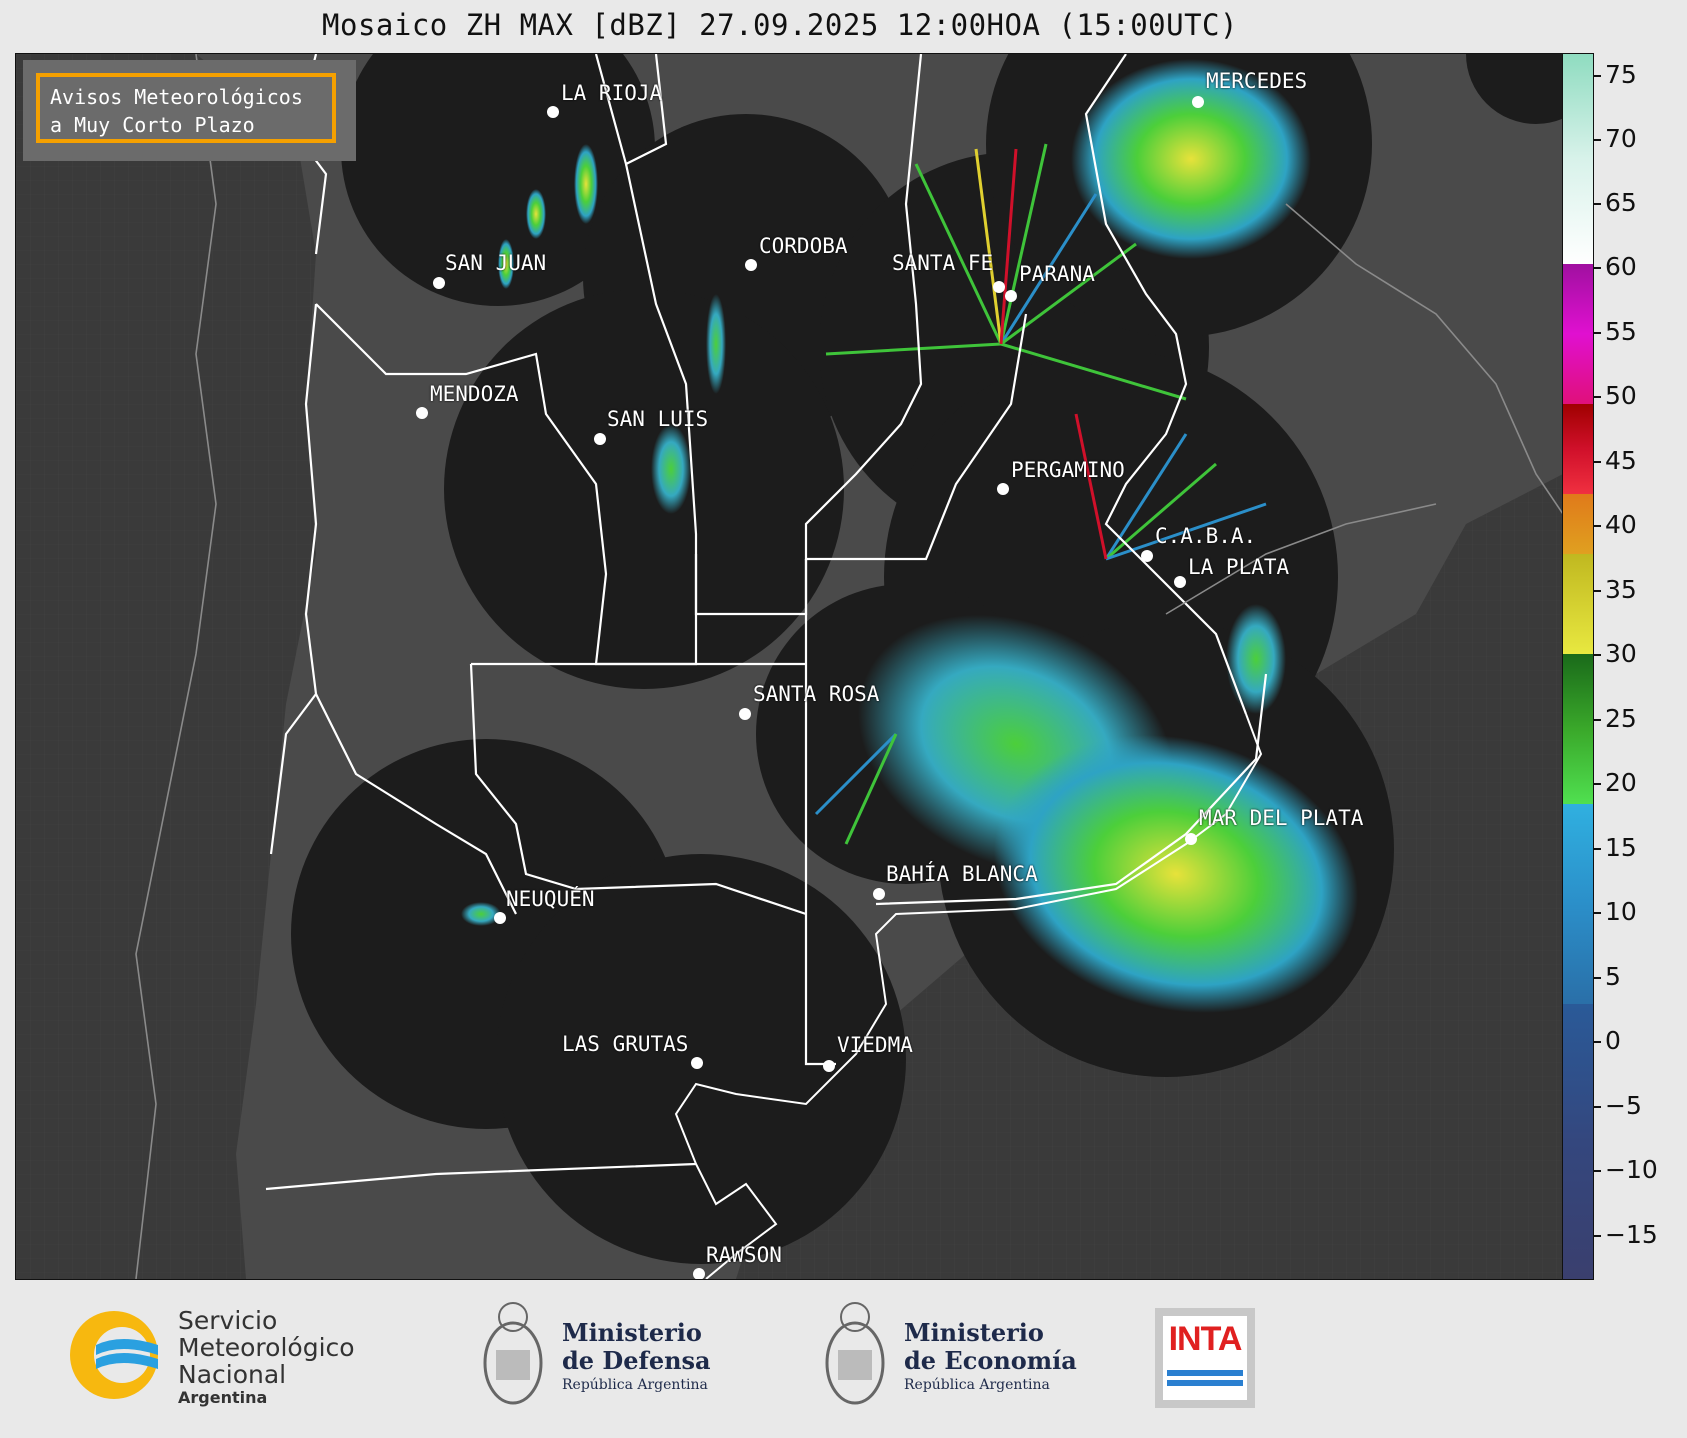  I want to click on cb-label: 70, so click(1621, 138).